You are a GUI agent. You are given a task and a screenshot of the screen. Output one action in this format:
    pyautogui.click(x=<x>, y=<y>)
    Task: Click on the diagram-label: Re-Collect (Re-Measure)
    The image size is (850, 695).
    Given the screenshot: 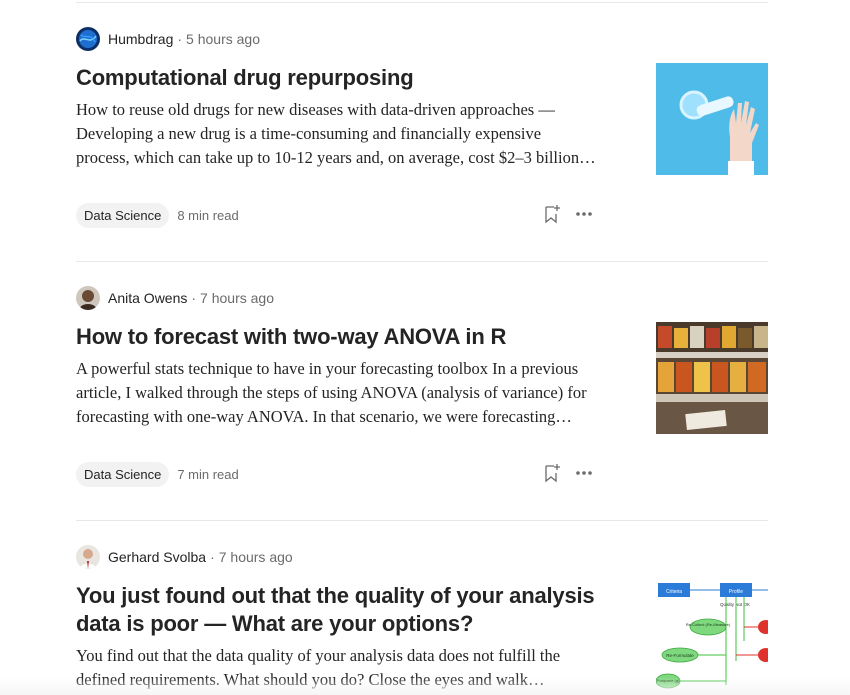 What is the action you would take?
    pyautogui.click(x=708, y=624)
    